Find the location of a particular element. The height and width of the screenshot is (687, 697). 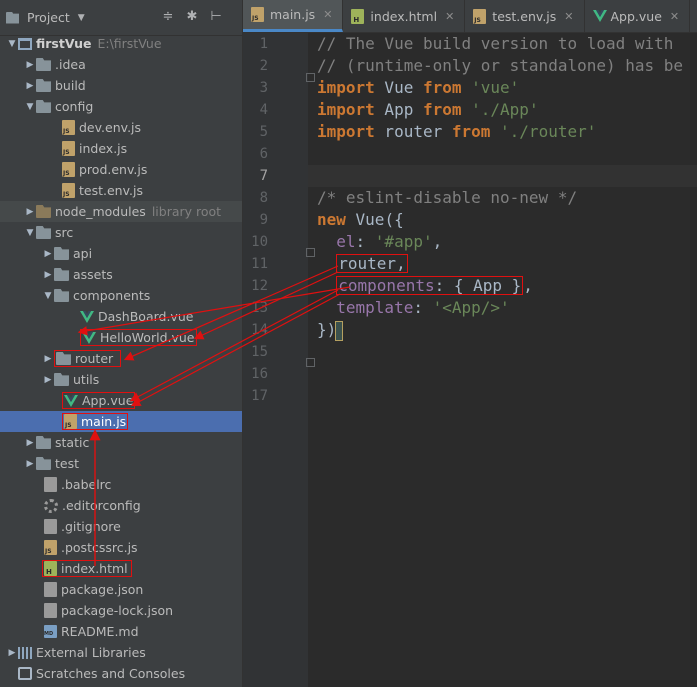

tree-item-test-env-js: test.env.js is located at coordinates (121, 190).